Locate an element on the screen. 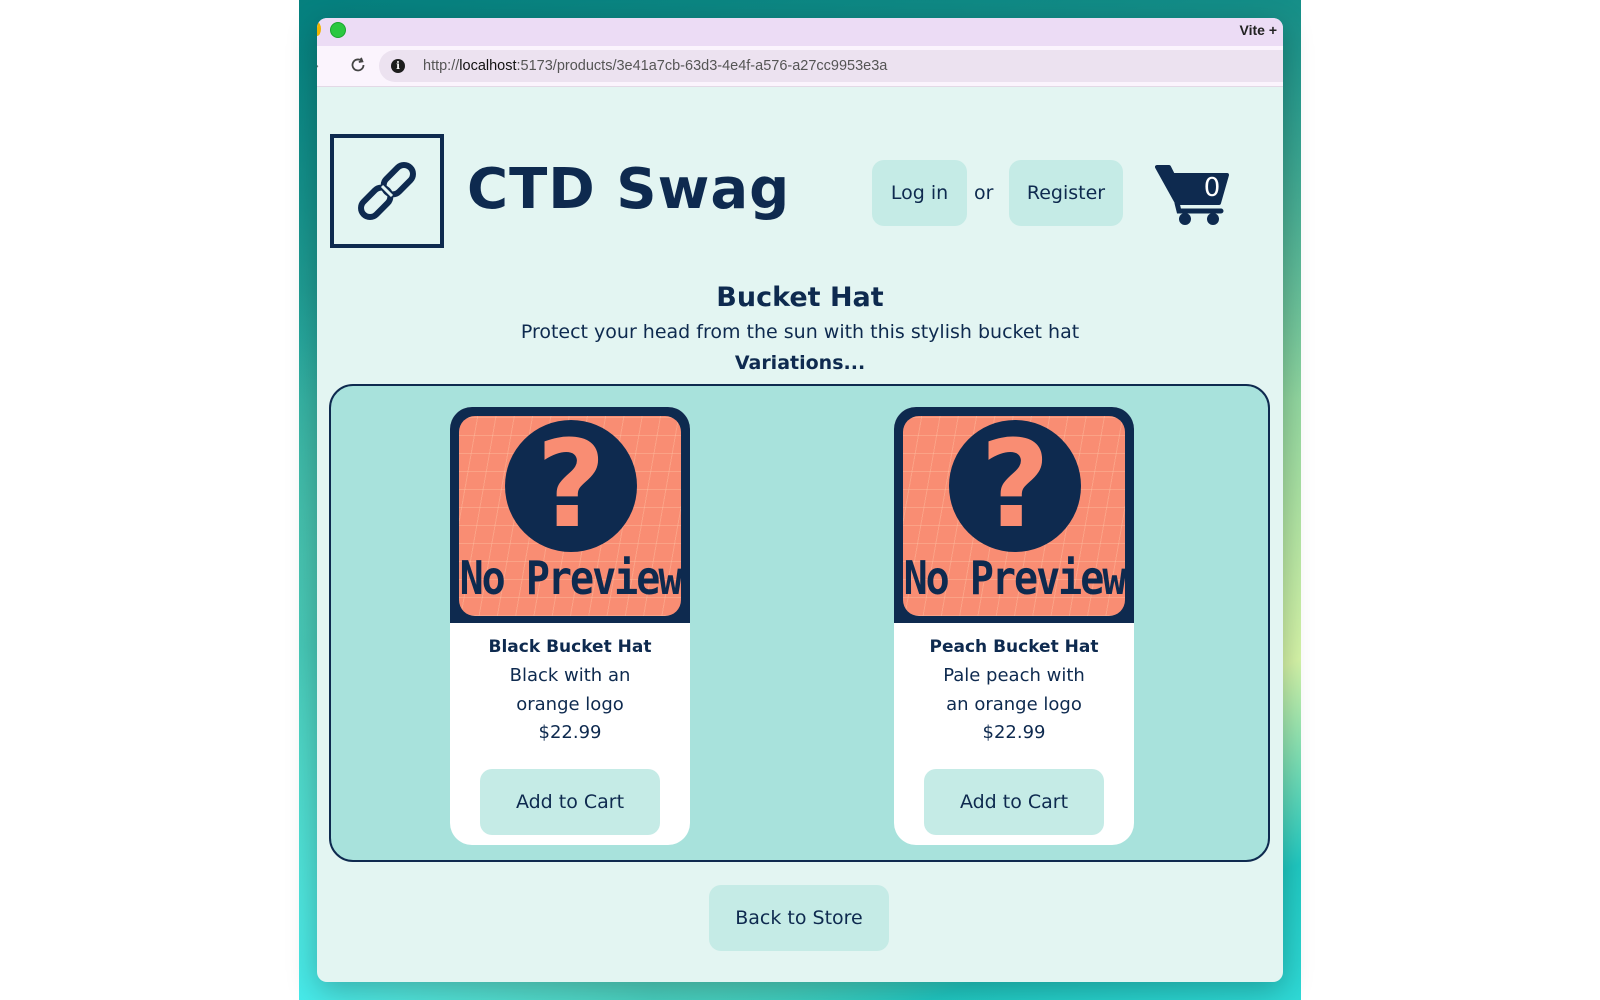 The image size is (1600, 1000). info-icon: i is located at coordinates (398, 66).